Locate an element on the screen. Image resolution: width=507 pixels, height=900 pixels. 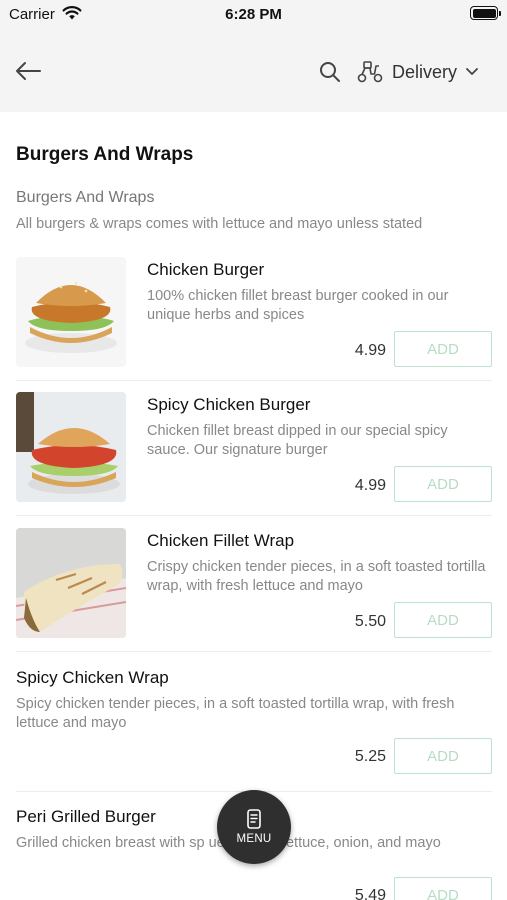
back-arrow-icon is located at coordinates (28, 71).